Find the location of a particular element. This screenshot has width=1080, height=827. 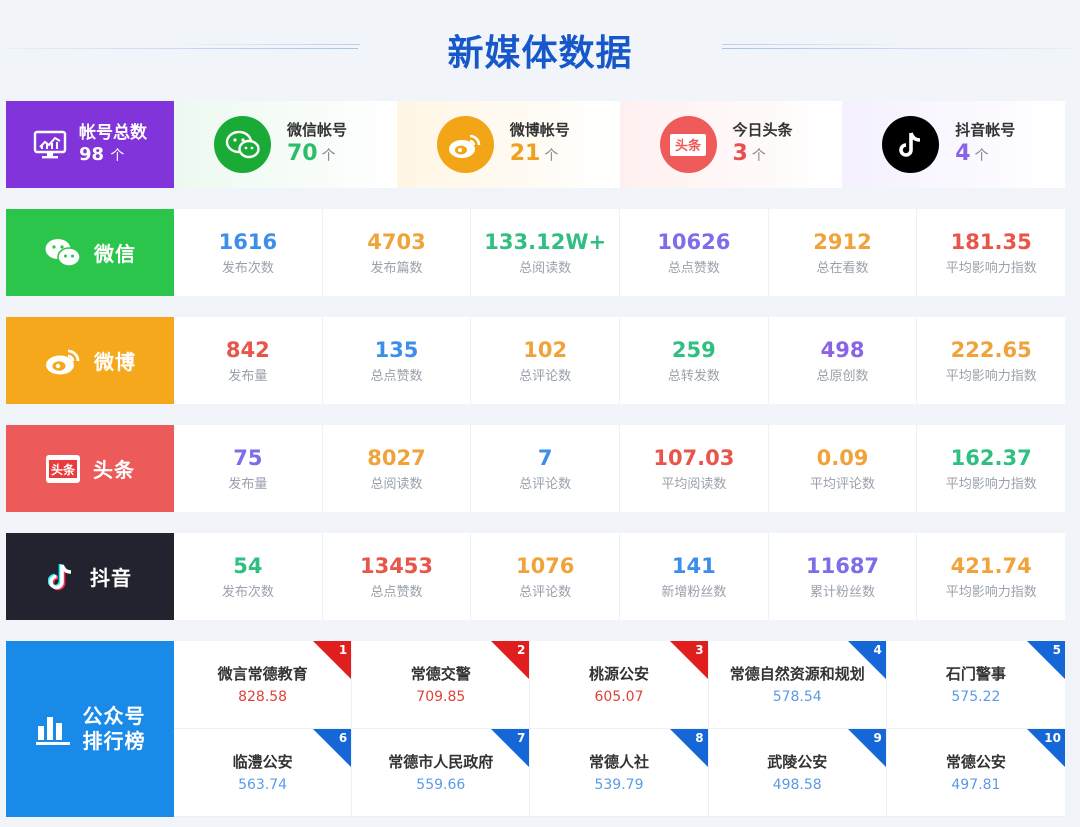

ranking-label-line2: 排行榜 is located at coordinates (114, 741).